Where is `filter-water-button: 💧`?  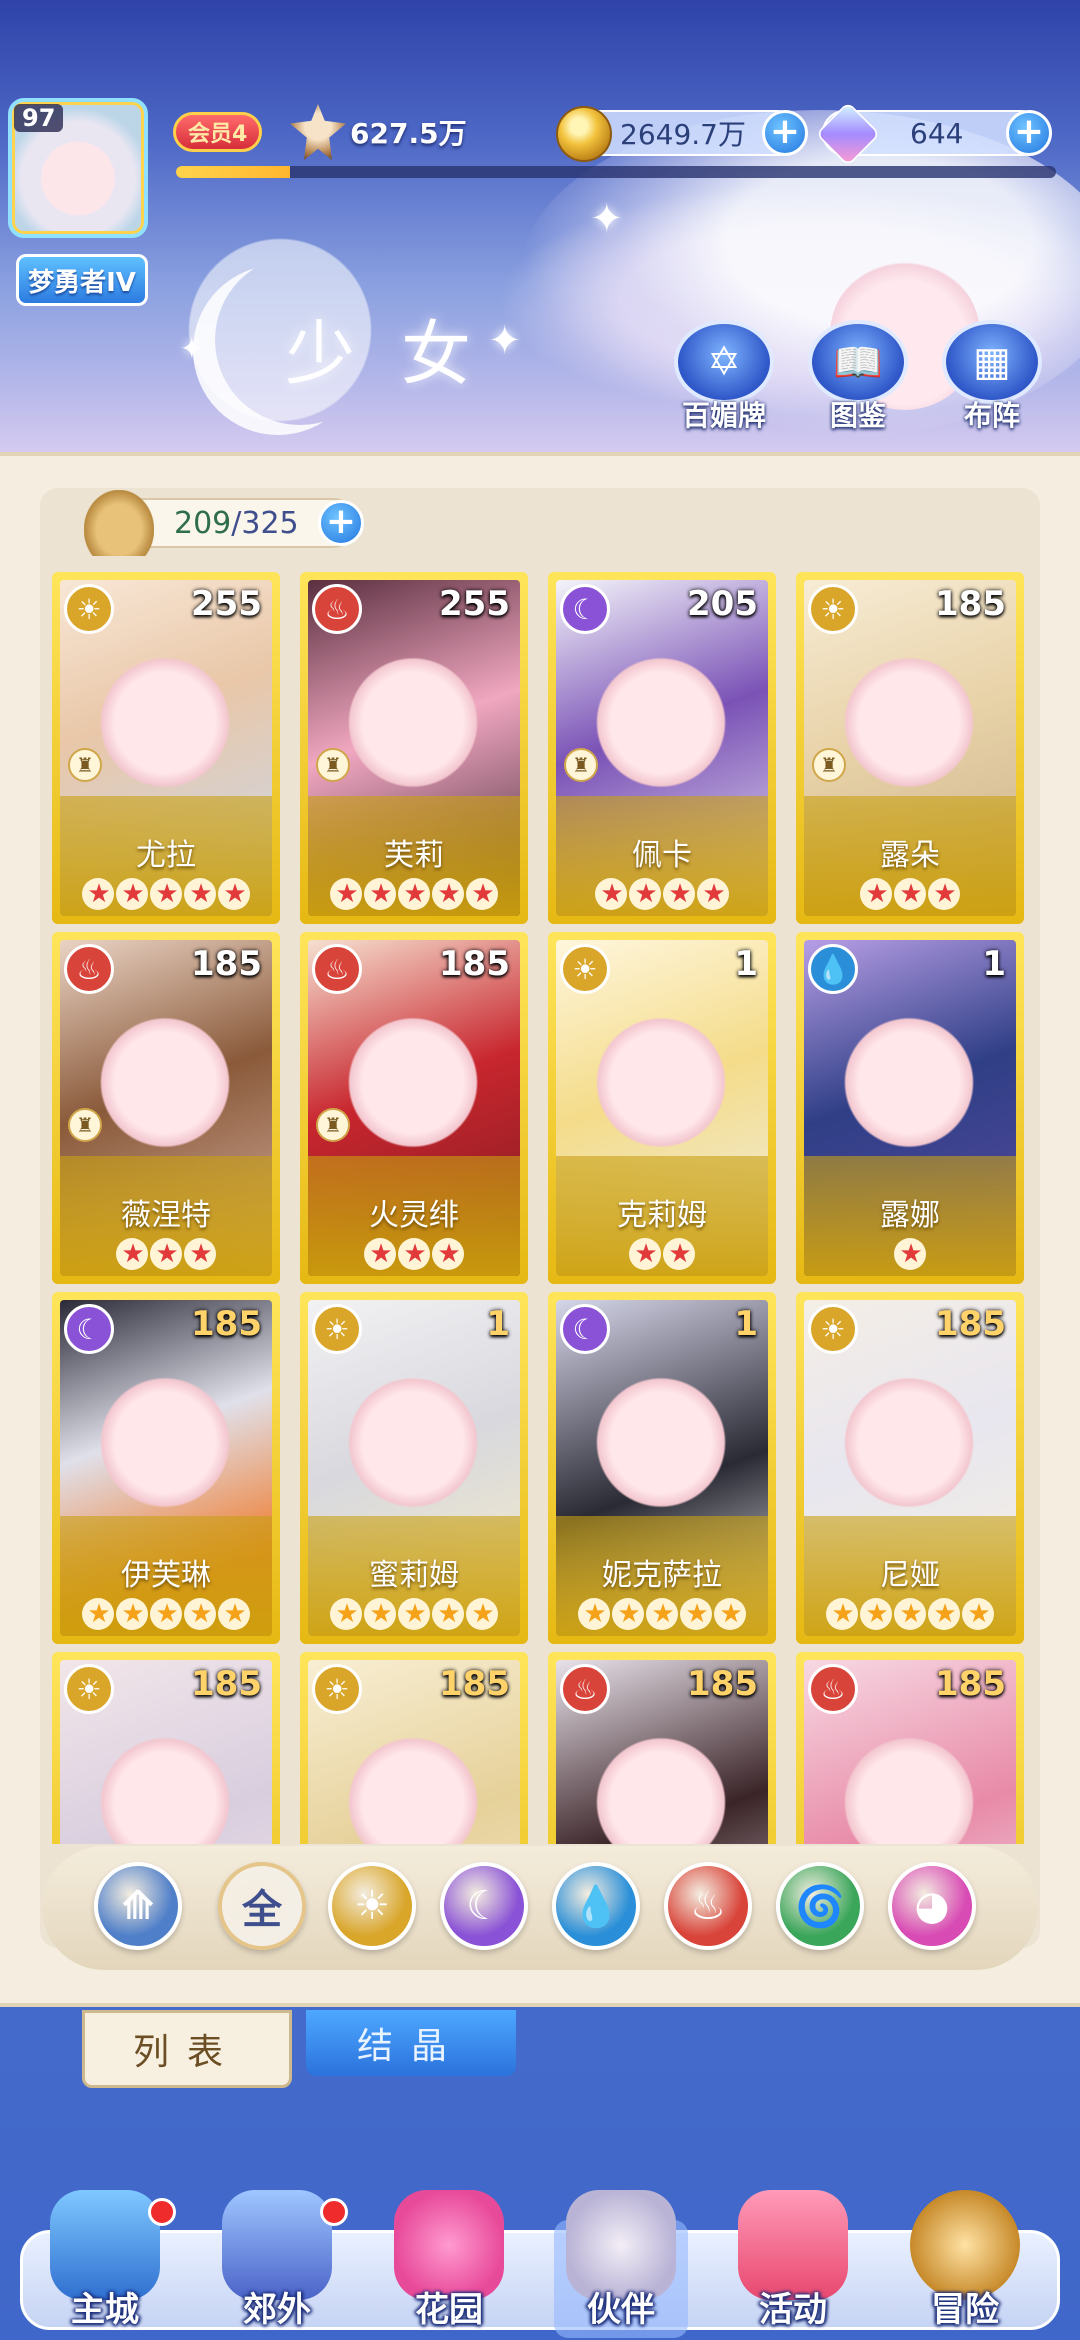 filter-water-button: 💧 is located at coordinates (596, 1906).